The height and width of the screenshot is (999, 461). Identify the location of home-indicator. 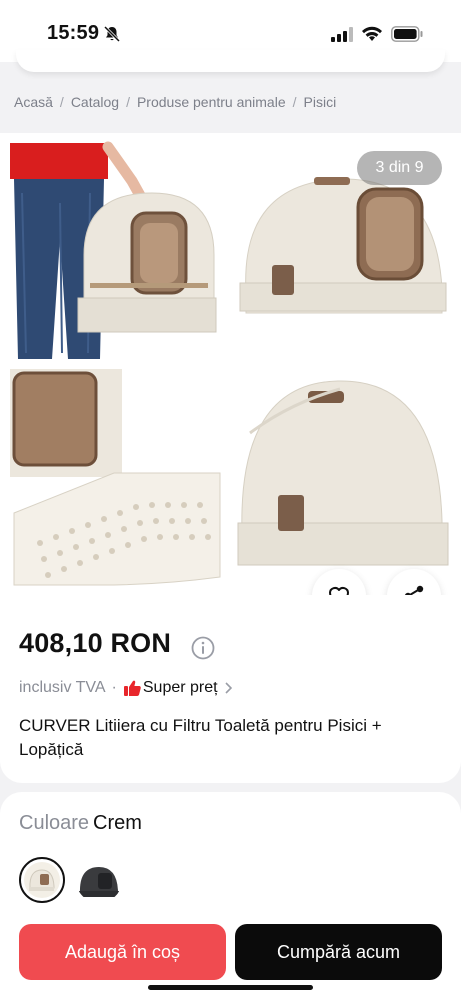
(230, 987).